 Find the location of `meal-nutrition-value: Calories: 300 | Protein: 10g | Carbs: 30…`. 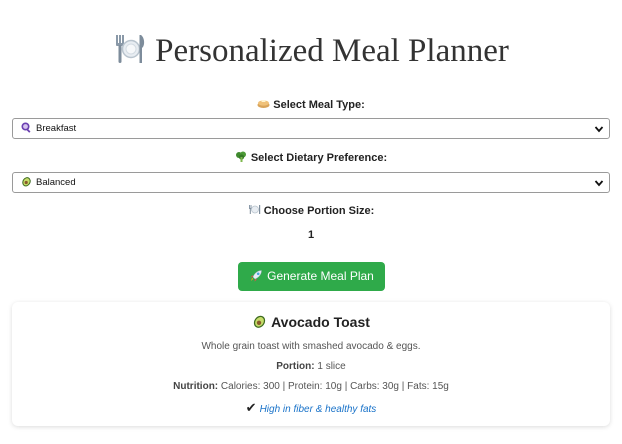

meal-nutrition-value: Calories: 300 | Protein: 10g | Carbs: 30… is located at coordinates (334, 386).